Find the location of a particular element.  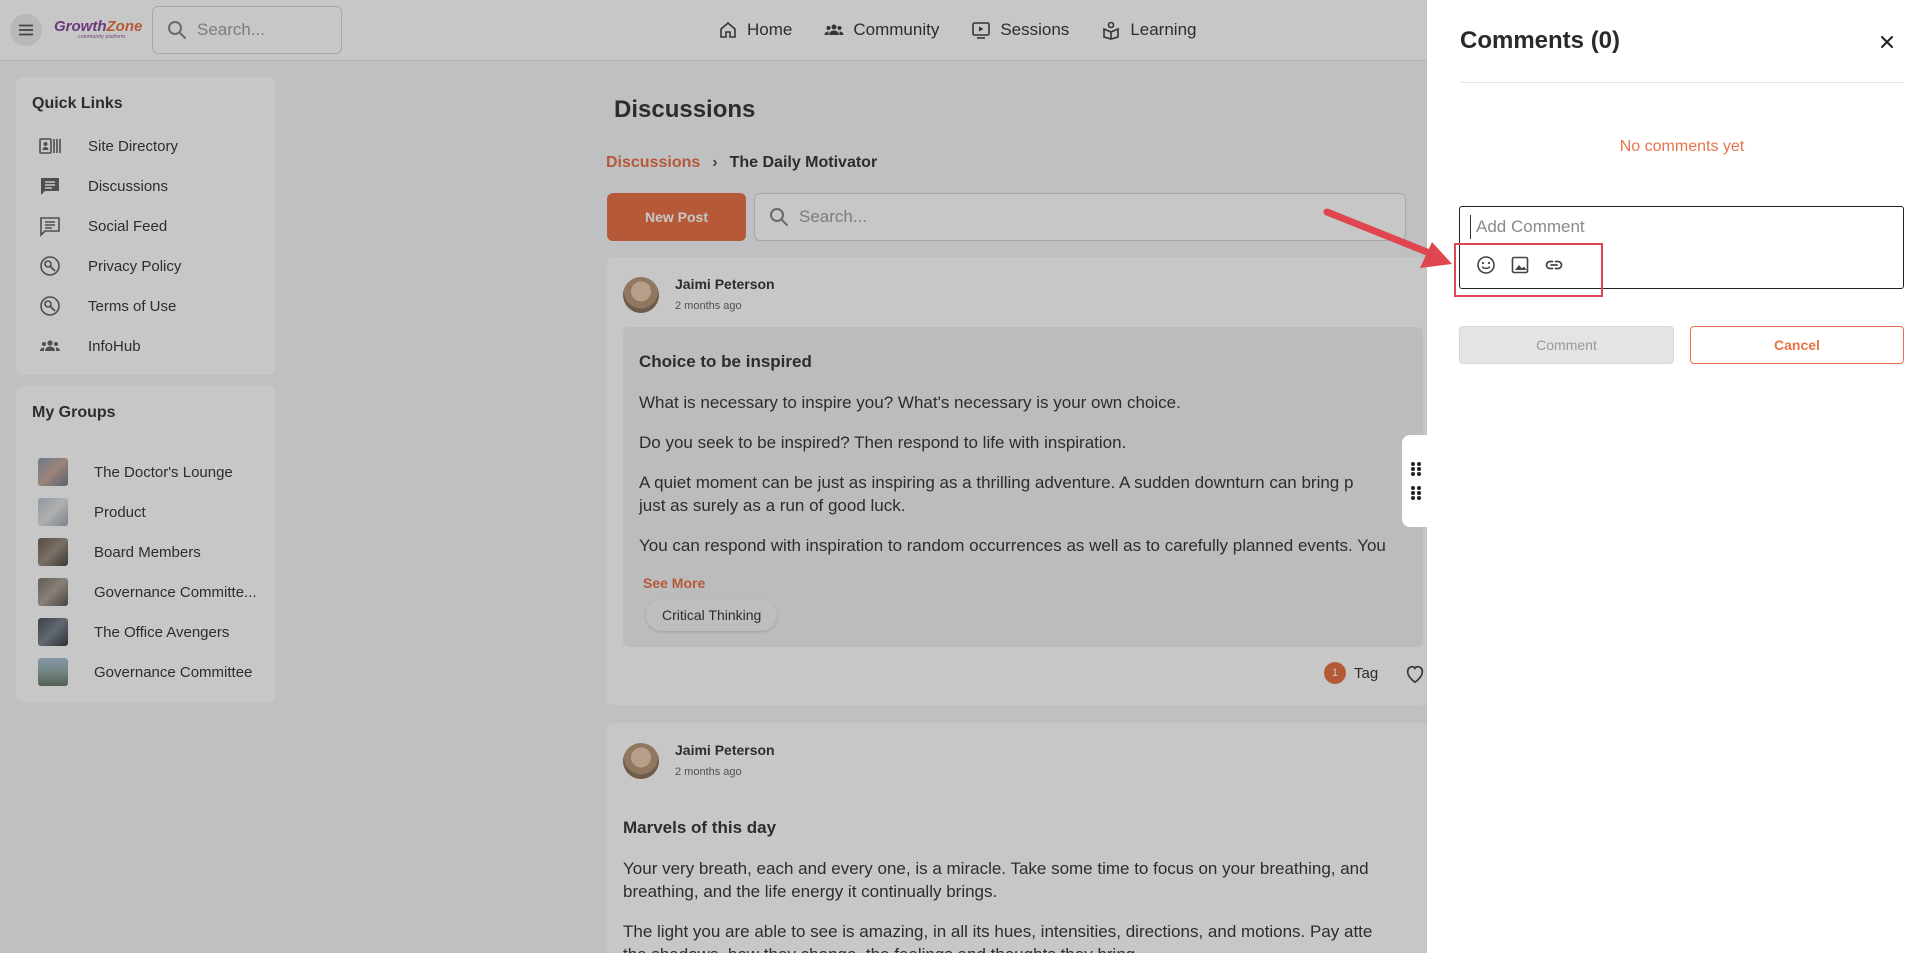

cancel-button: Cancel is located at coordinates (1797, 345).